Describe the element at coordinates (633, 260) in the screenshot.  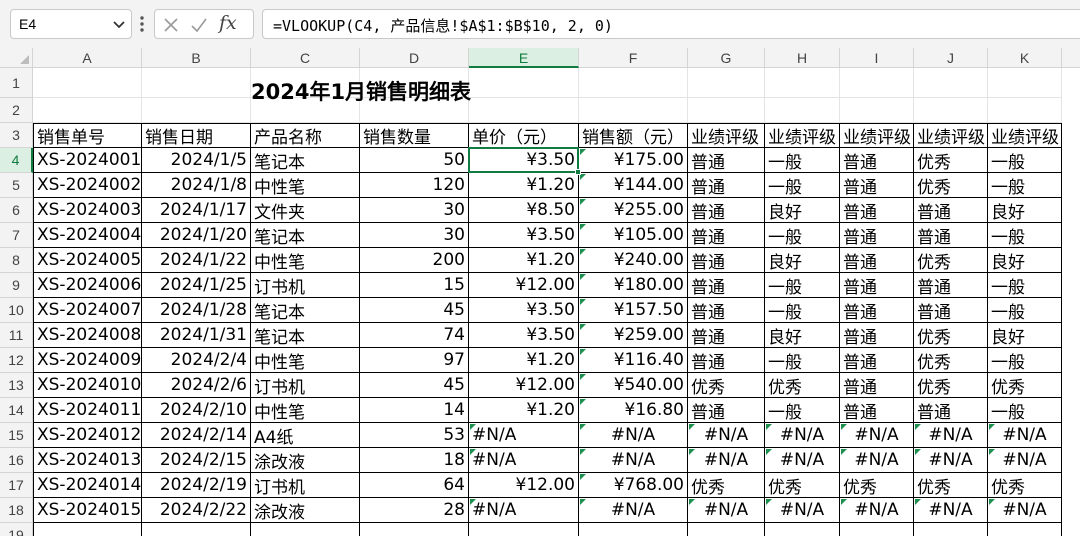
I see `table-cell: ¥240.00` at that location.